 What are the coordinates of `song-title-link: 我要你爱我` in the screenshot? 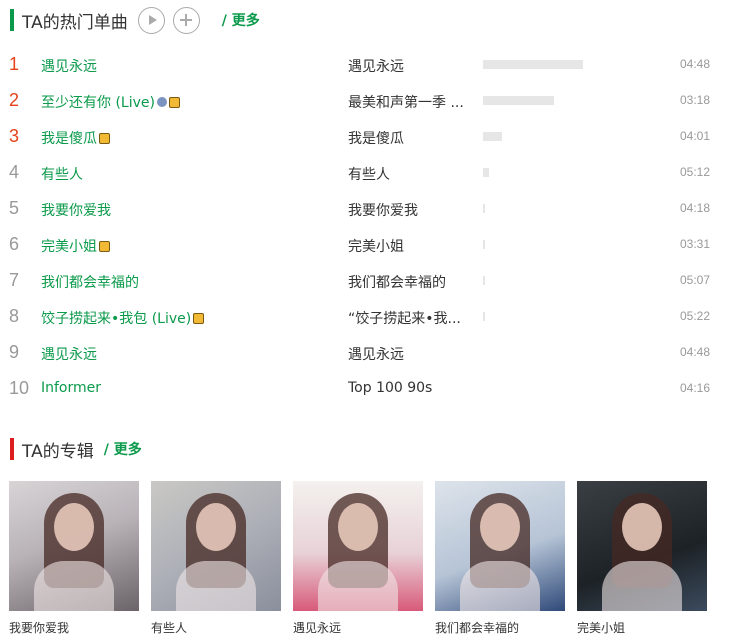 It's located at (76, 210).